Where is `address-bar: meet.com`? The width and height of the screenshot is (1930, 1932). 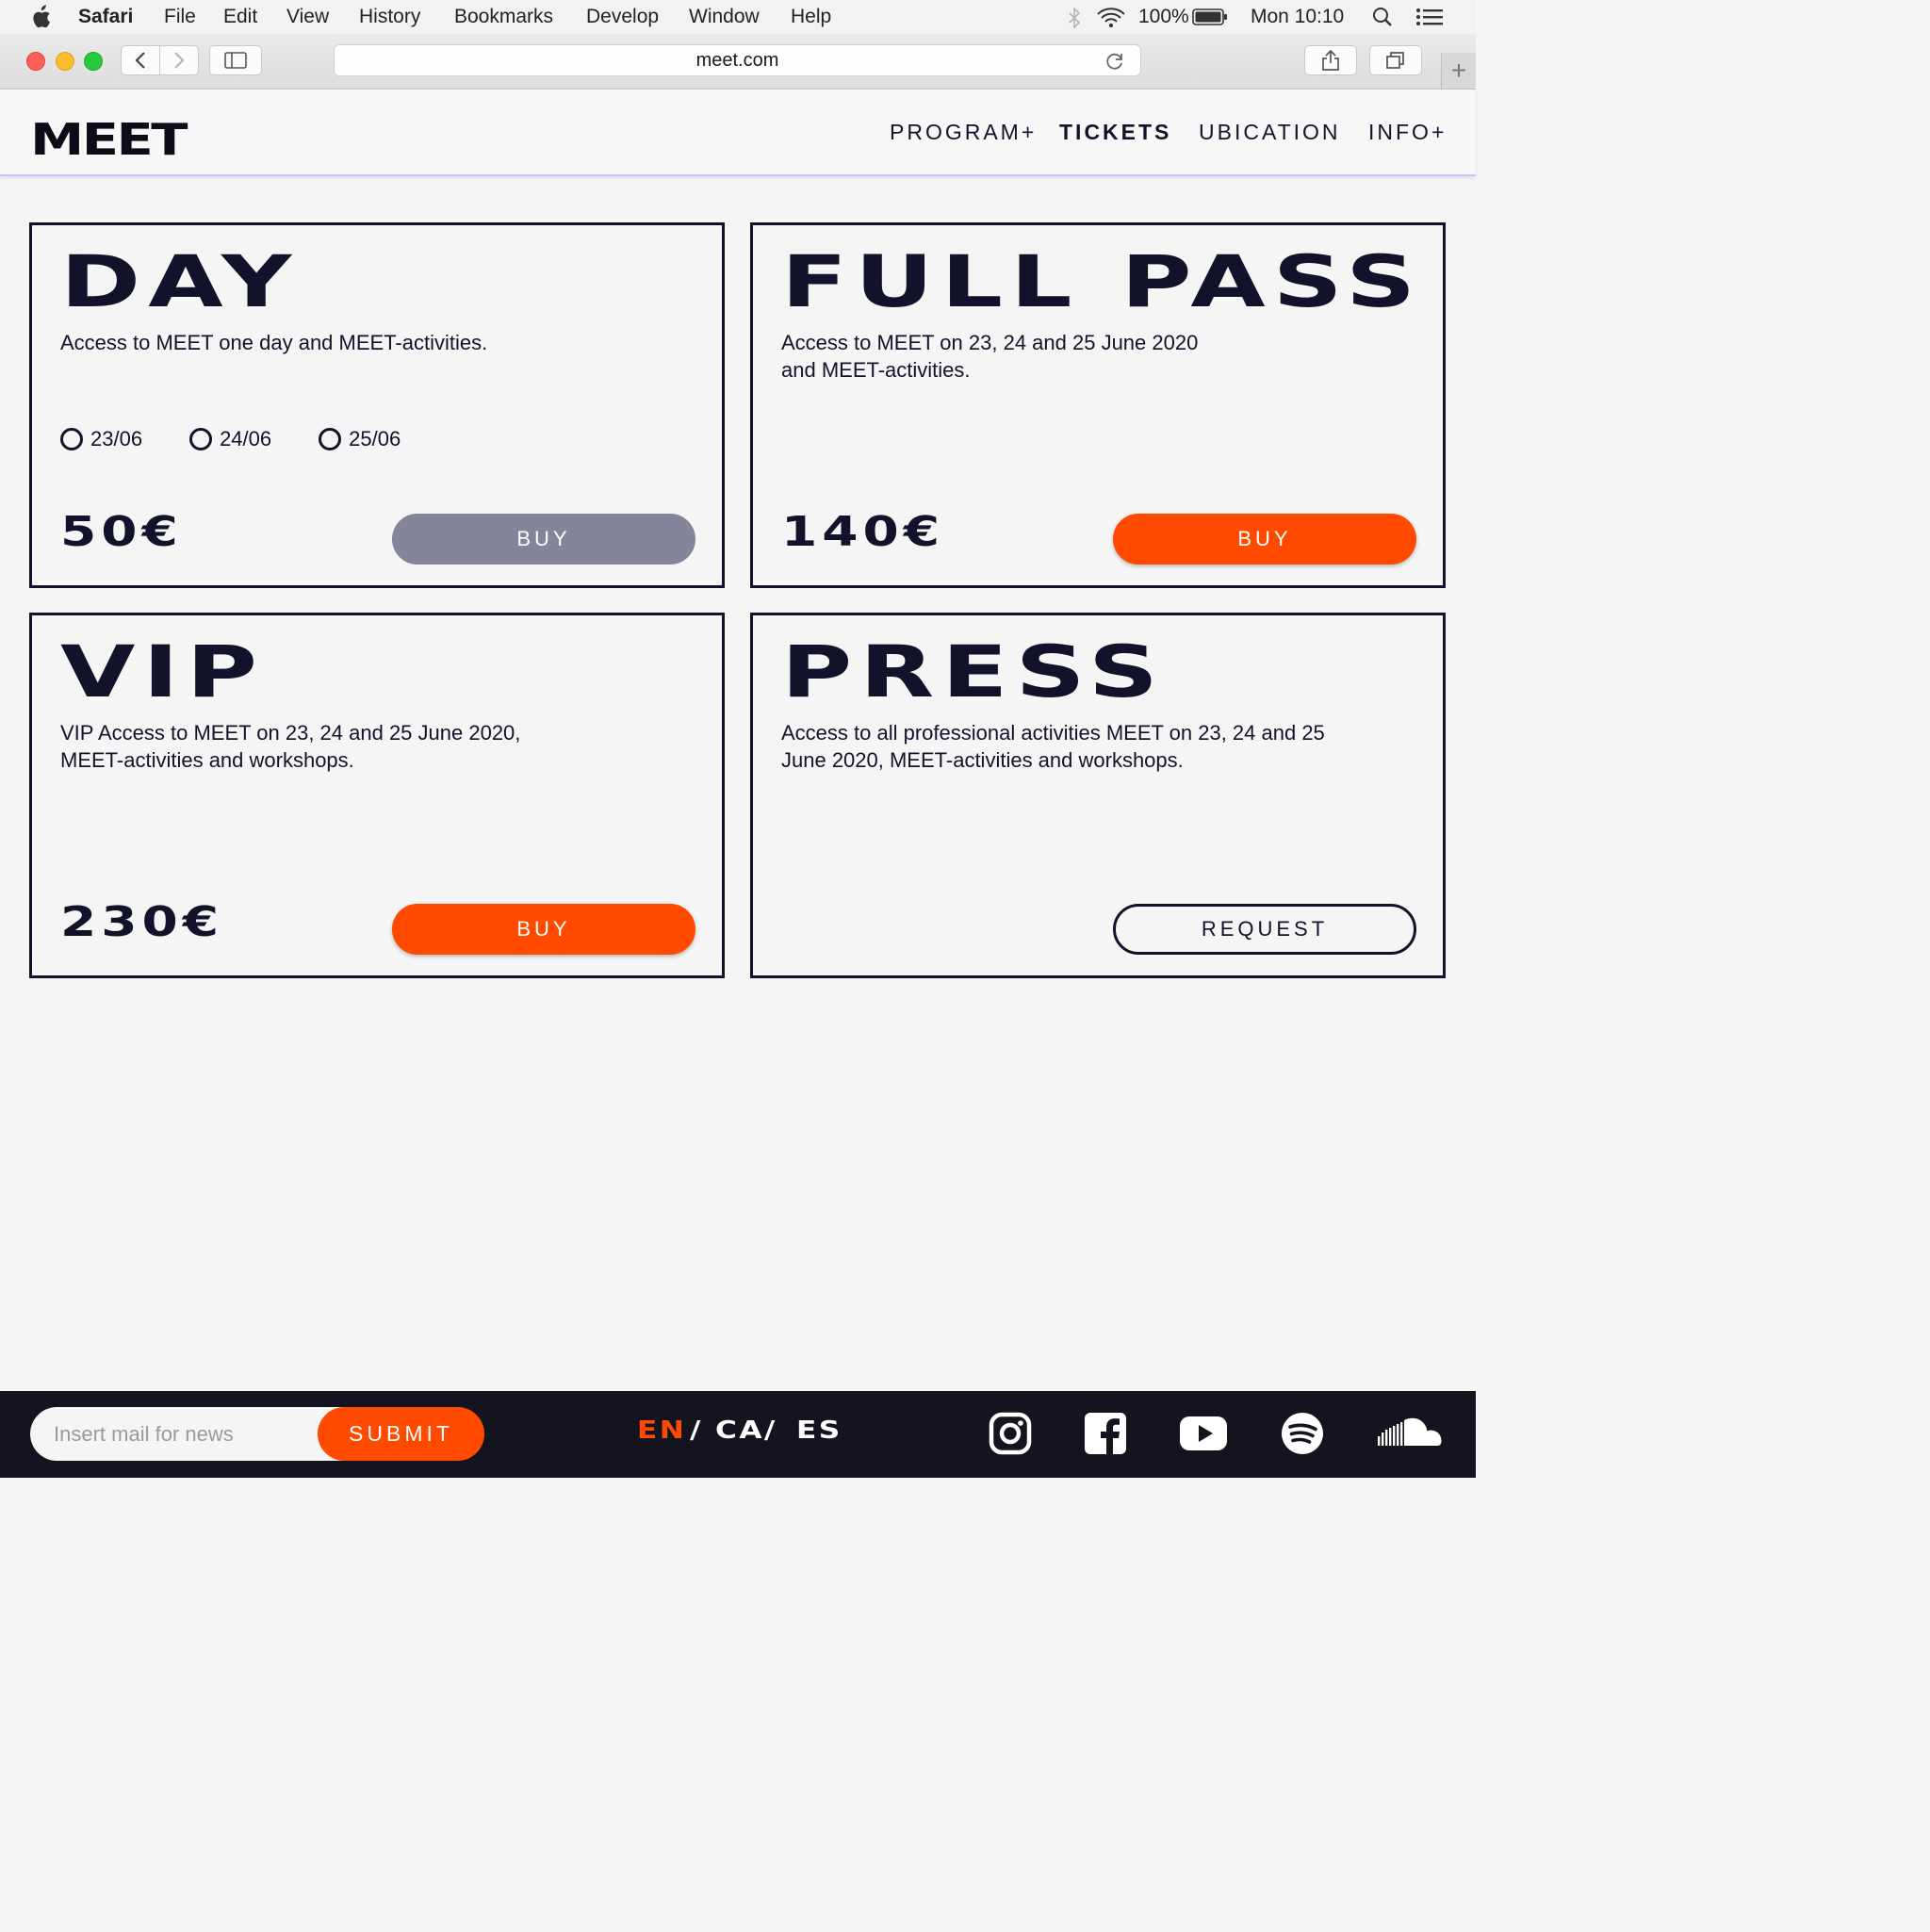 address-bar: meet.com is located at coordinates (737, 60).